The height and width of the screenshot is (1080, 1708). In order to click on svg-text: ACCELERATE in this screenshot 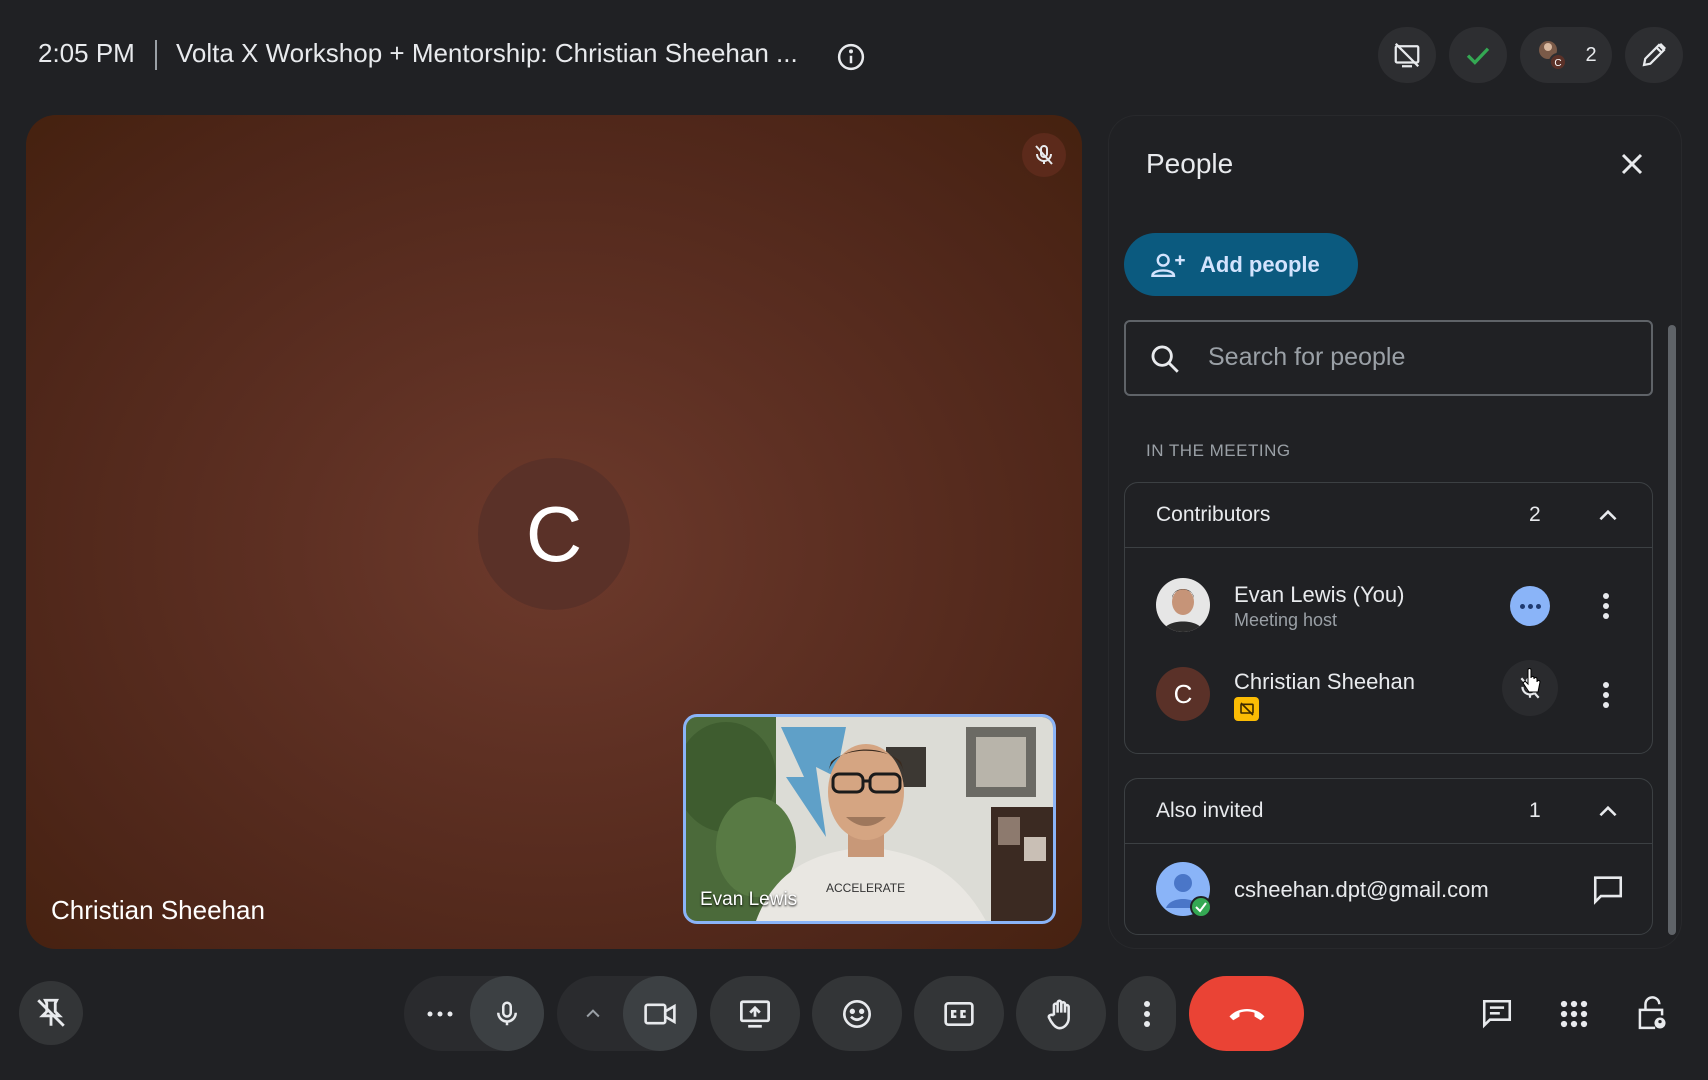, I will do `click(865, 888)`.